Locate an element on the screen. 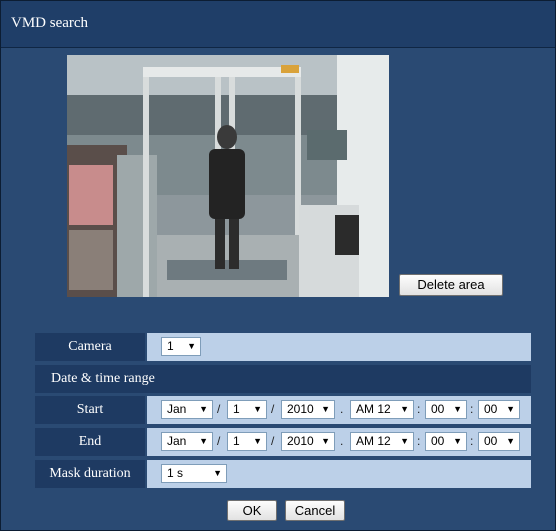 The image size is (558, 531). start-hour-select: AM 12 ▼ is located at coordinates (382, 409).